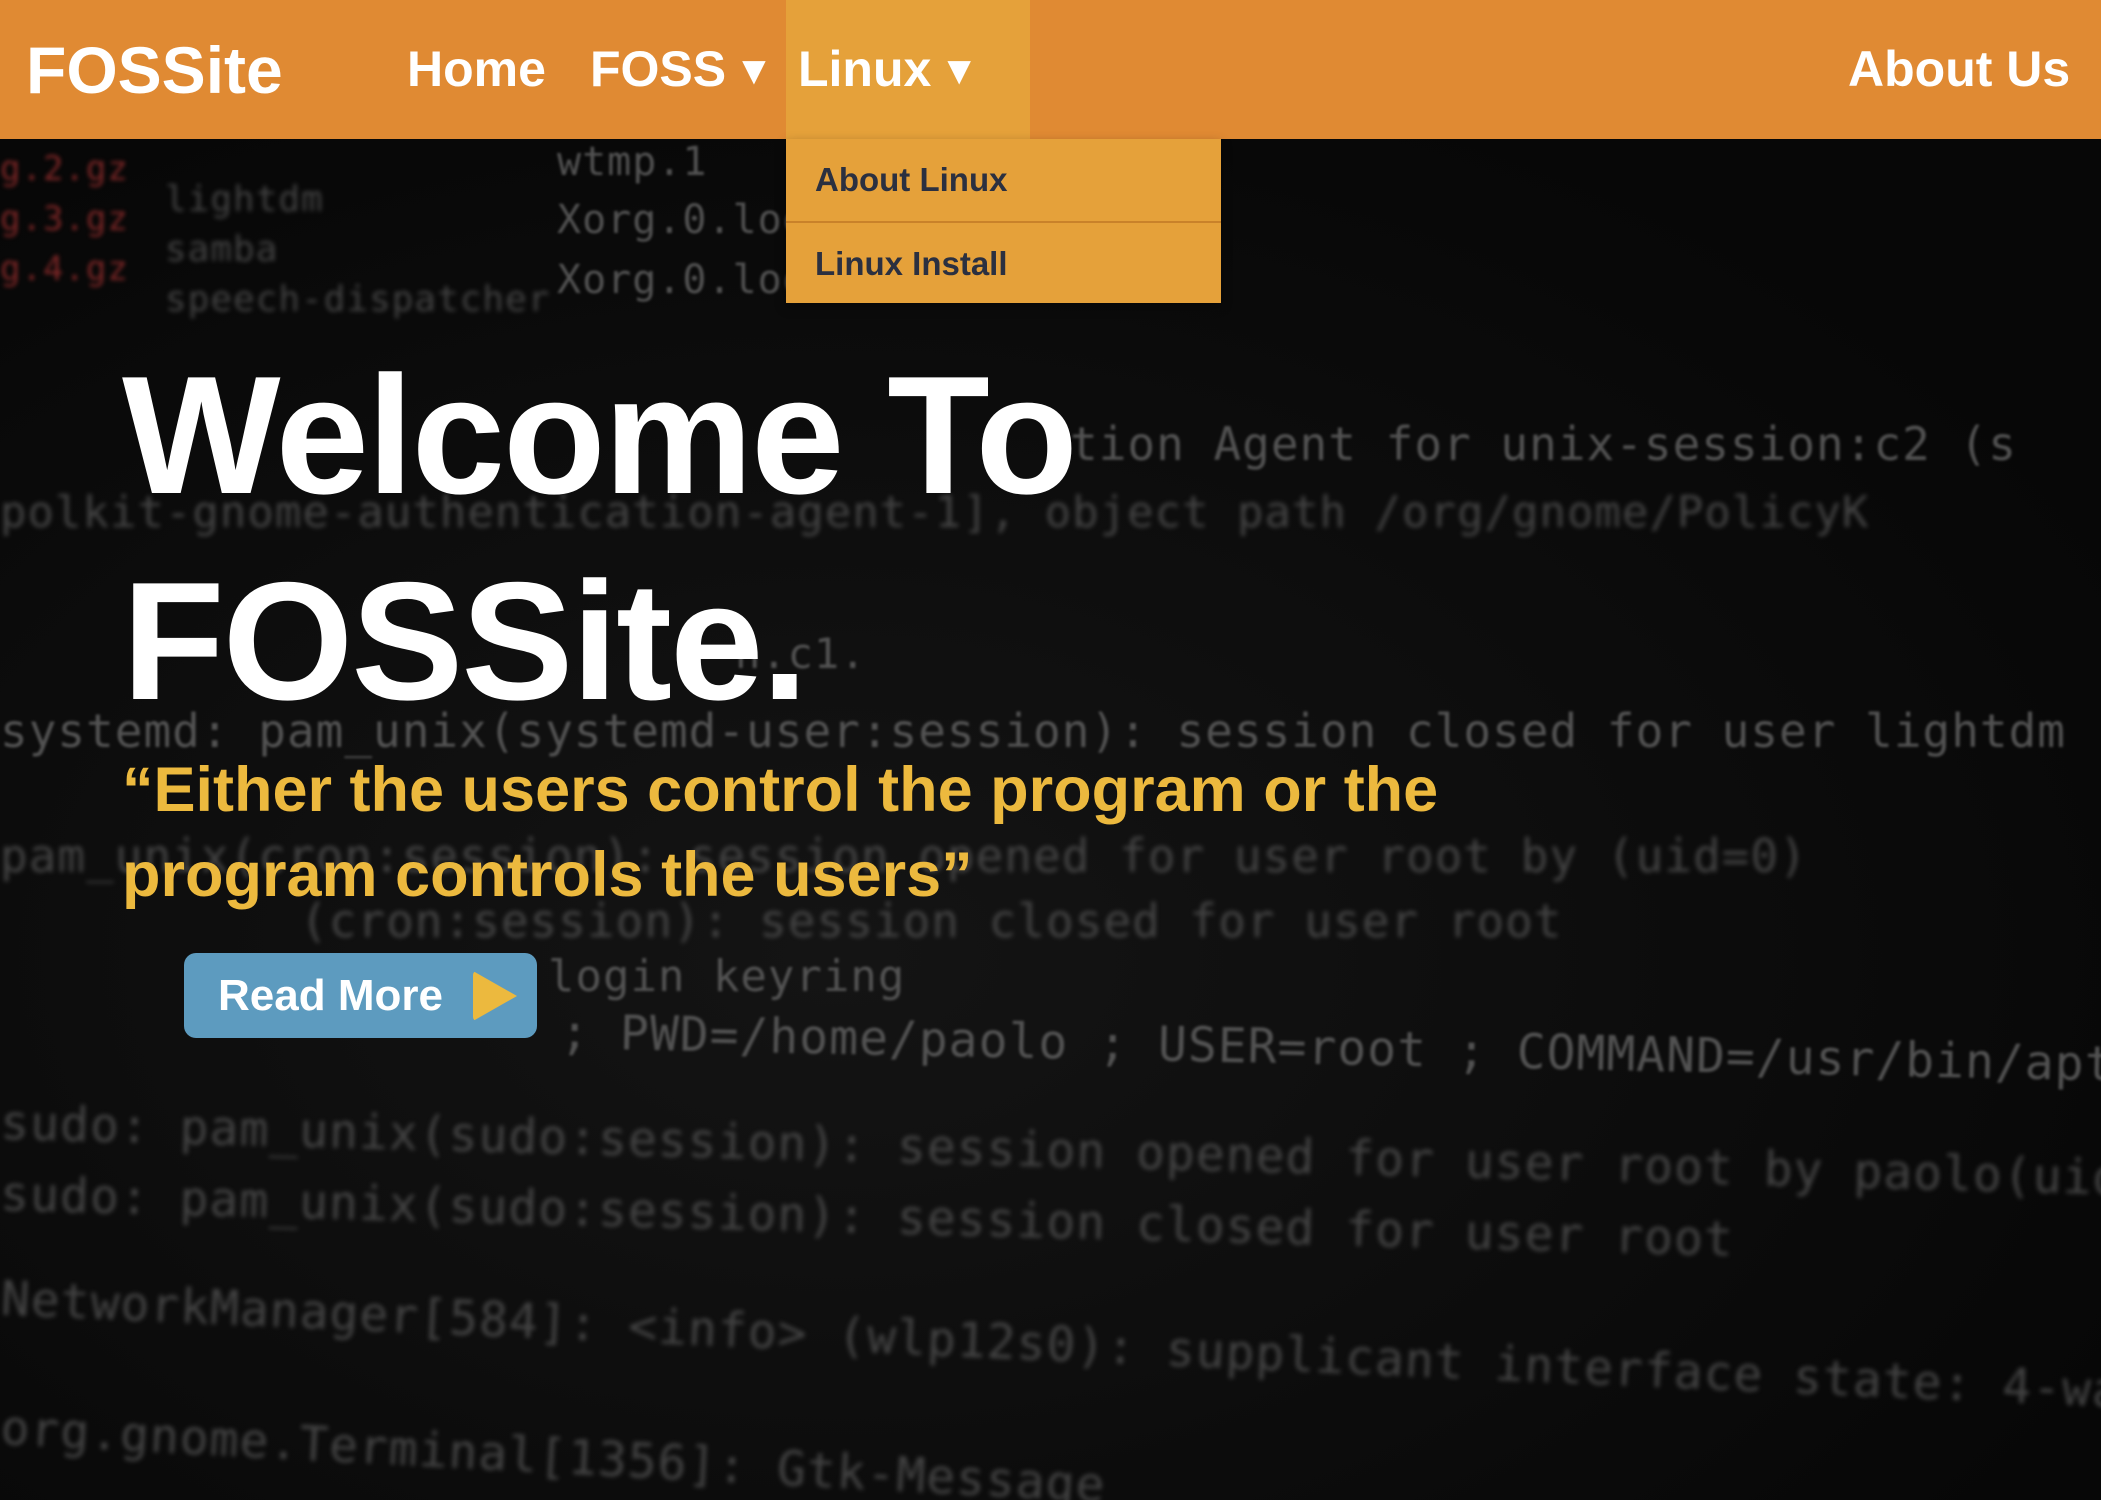 This screenshot has width=2101, height=1500. I want to click on nav-home-label: Home, so click(476, 69).